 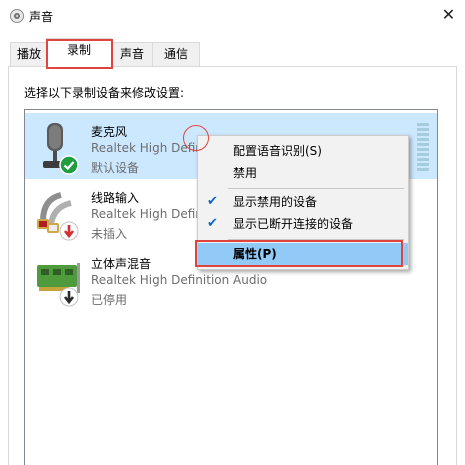 What do you see at coordinates (121, 264) in the screenshot?
I see `device-name: 立体声混音` at bounding box center [121, 264].